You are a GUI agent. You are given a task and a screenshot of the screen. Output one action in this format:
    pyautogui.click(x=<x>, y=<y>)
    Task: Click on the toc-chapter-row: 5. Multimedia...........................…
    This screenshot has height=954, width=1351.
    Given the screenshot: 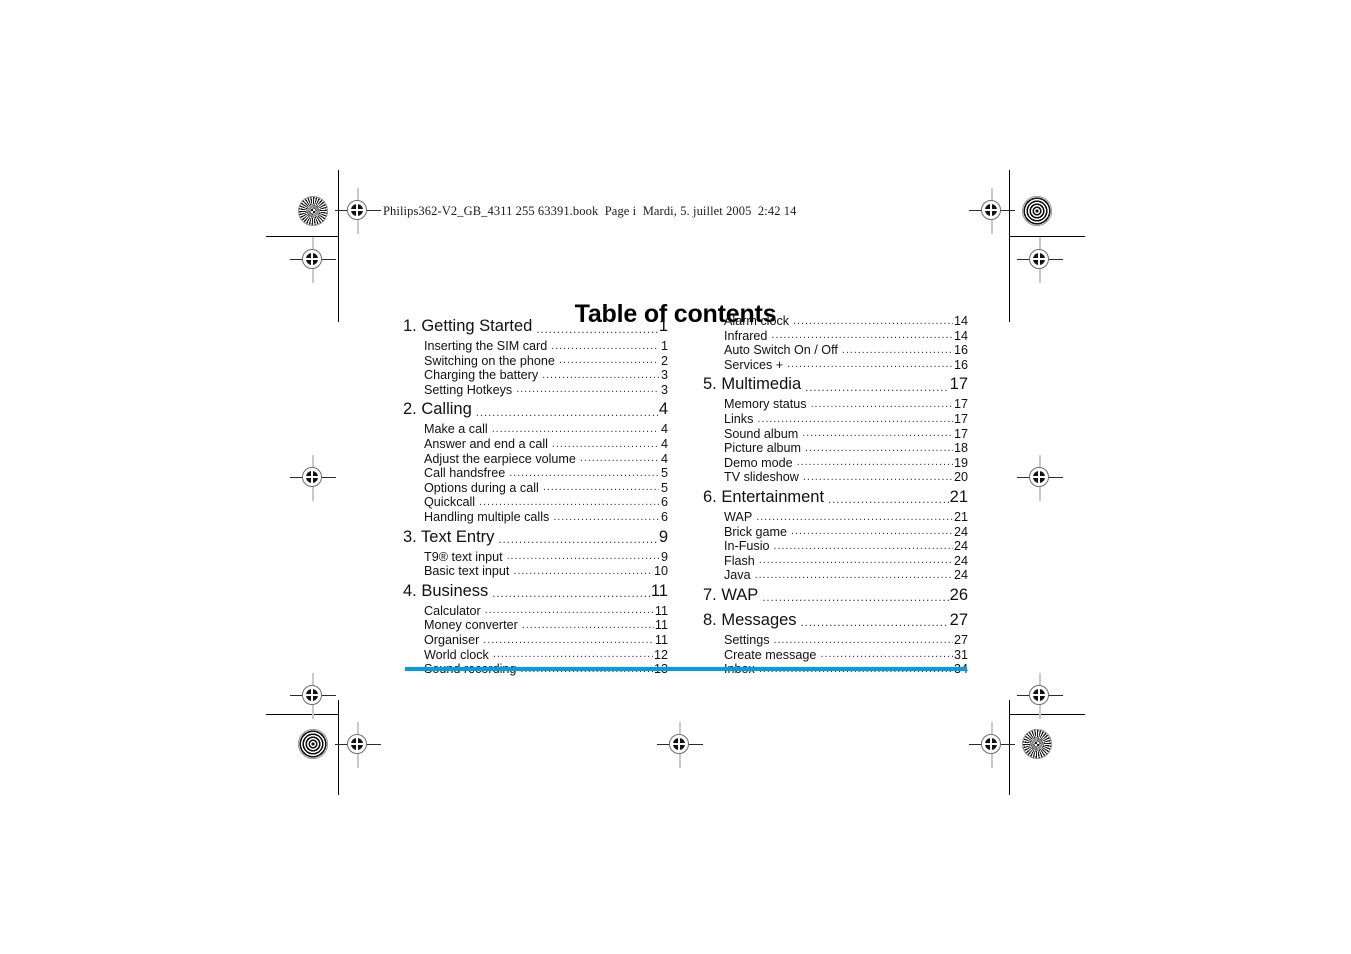 What is the action you would take?
    pyautogui.click(x=835, y=384)
    